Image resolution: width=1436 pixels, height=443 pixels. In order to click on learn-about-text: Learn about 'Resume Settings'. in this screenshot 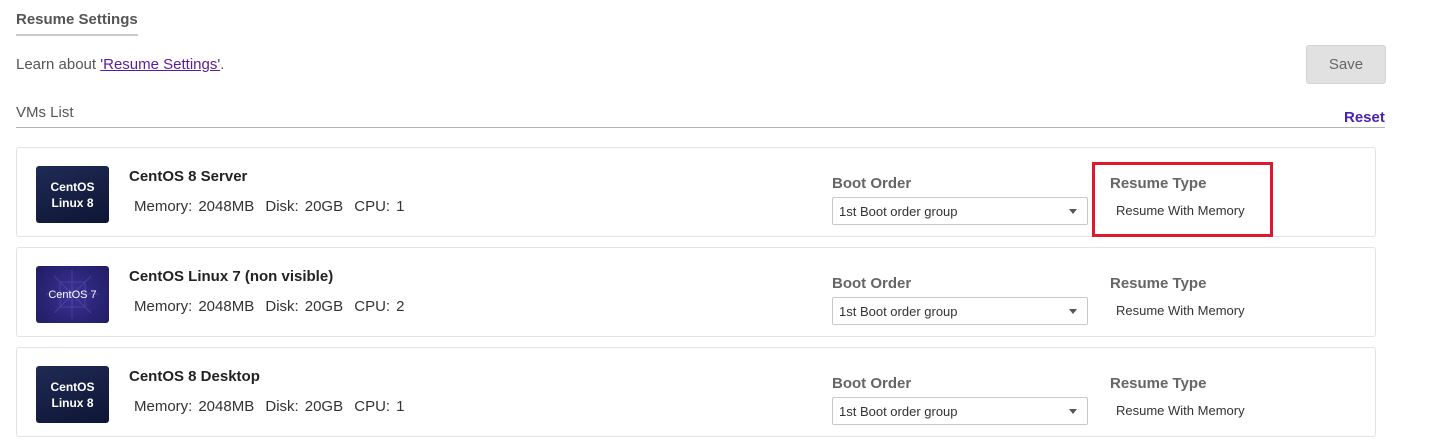, I will do `click(120, 64)`.